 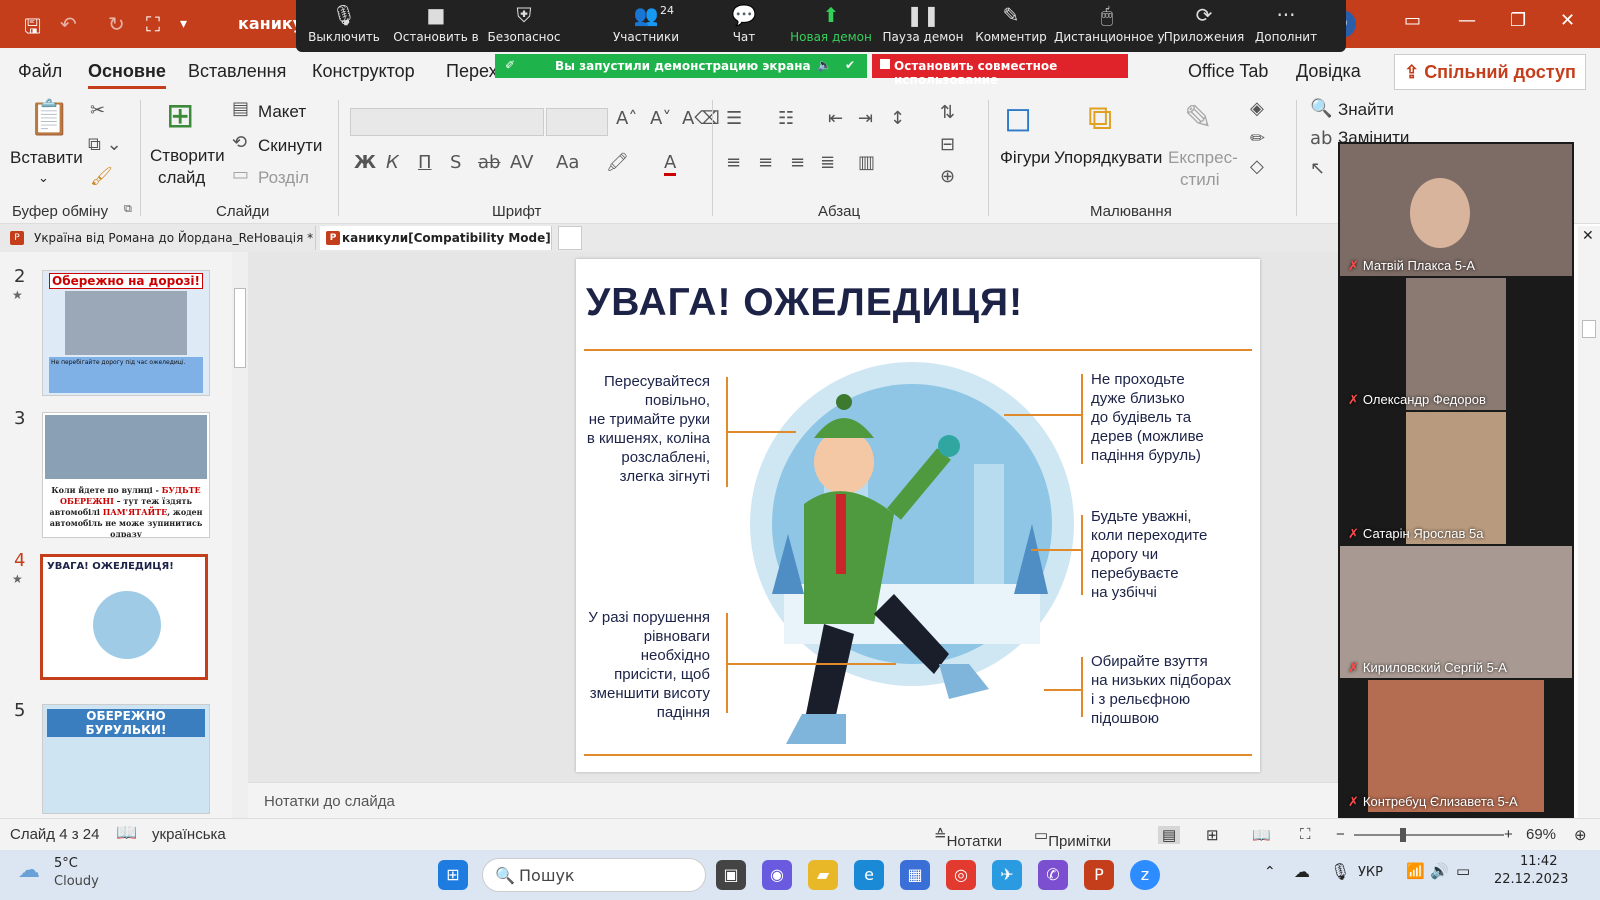 What do you see at coordinates (1412, 20) in the screenshot?
I see `ribbon-display-icon: ▭` at bounding box center [1412, 20].